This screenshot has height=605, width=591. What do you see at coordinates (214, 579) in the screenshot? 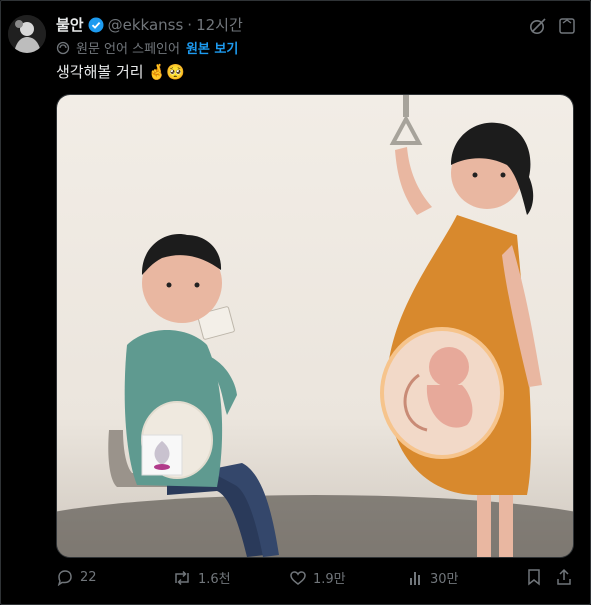
I see `repost-count: 1.6천` at bounding box center [214, 579].